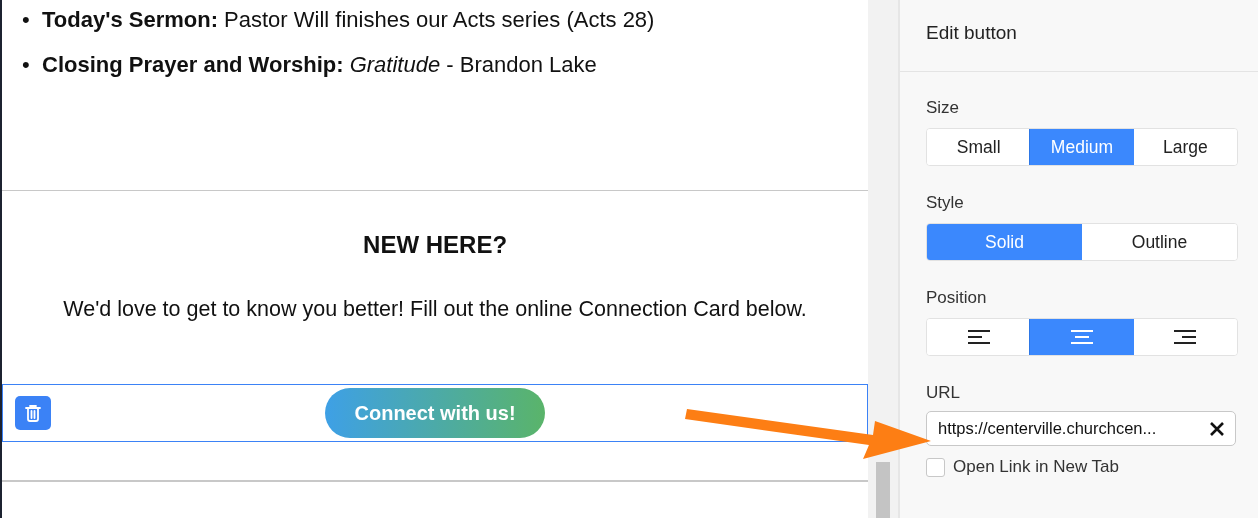 The width and height of the screenshot is (1258, 518). What do you see at coordinates (1082, 337) in the screenshot?
I see `align-center-icon` at bounding box center [1082, 337].